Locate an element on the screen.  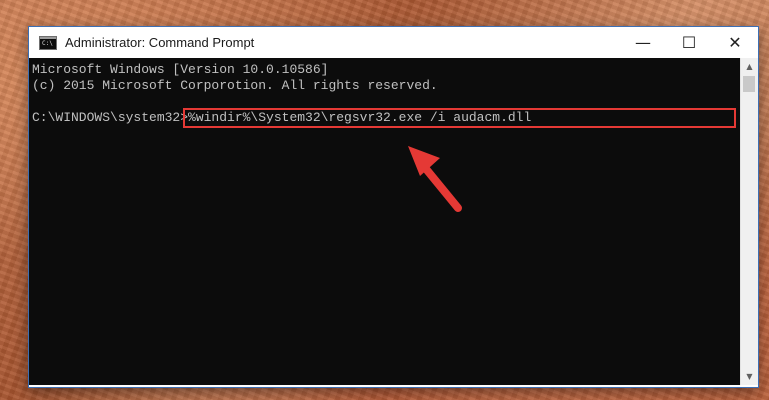
vertical-scrollbar: ▲ ▼ is located at coordinates (749, 221).